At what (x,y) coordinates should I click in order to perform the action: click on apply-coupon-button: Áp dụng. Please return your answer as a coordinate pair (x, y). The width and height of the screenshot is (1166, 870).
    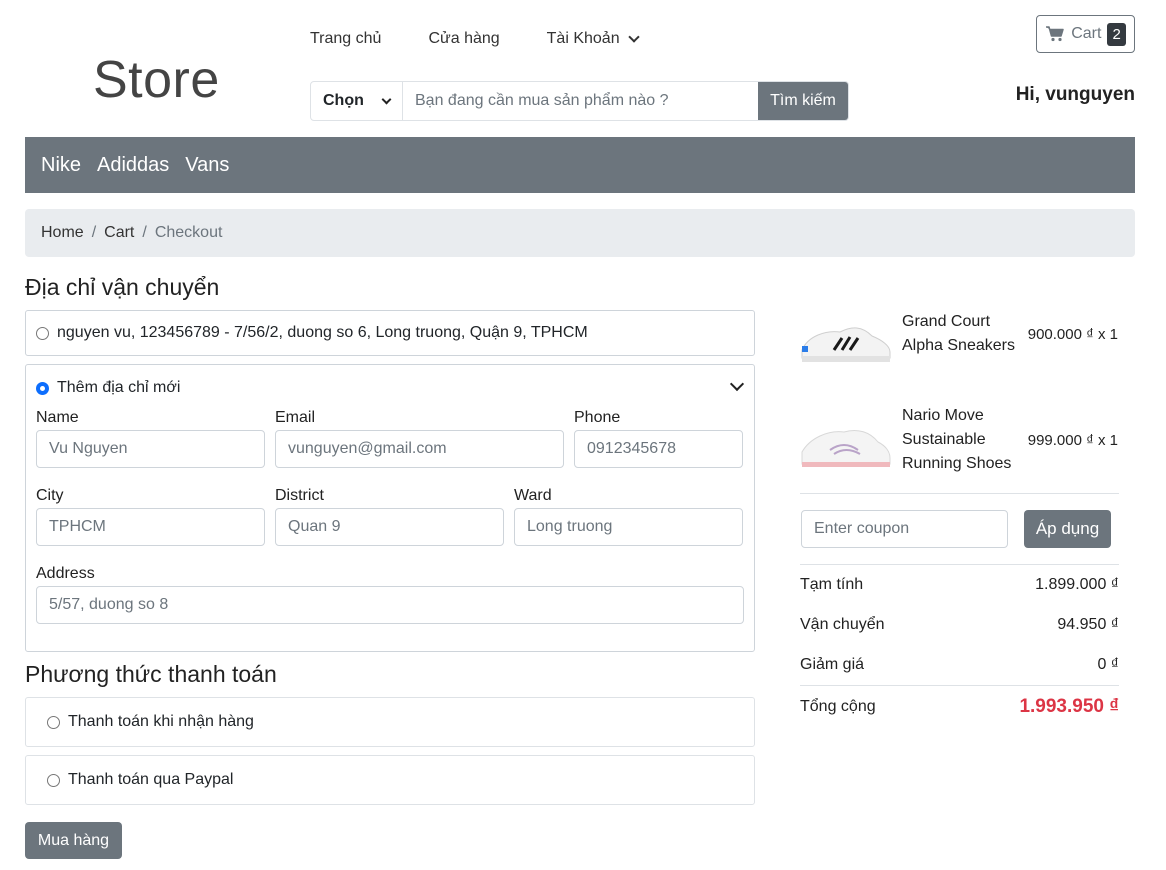
    Looking at the image, I should click on (1067, 529).